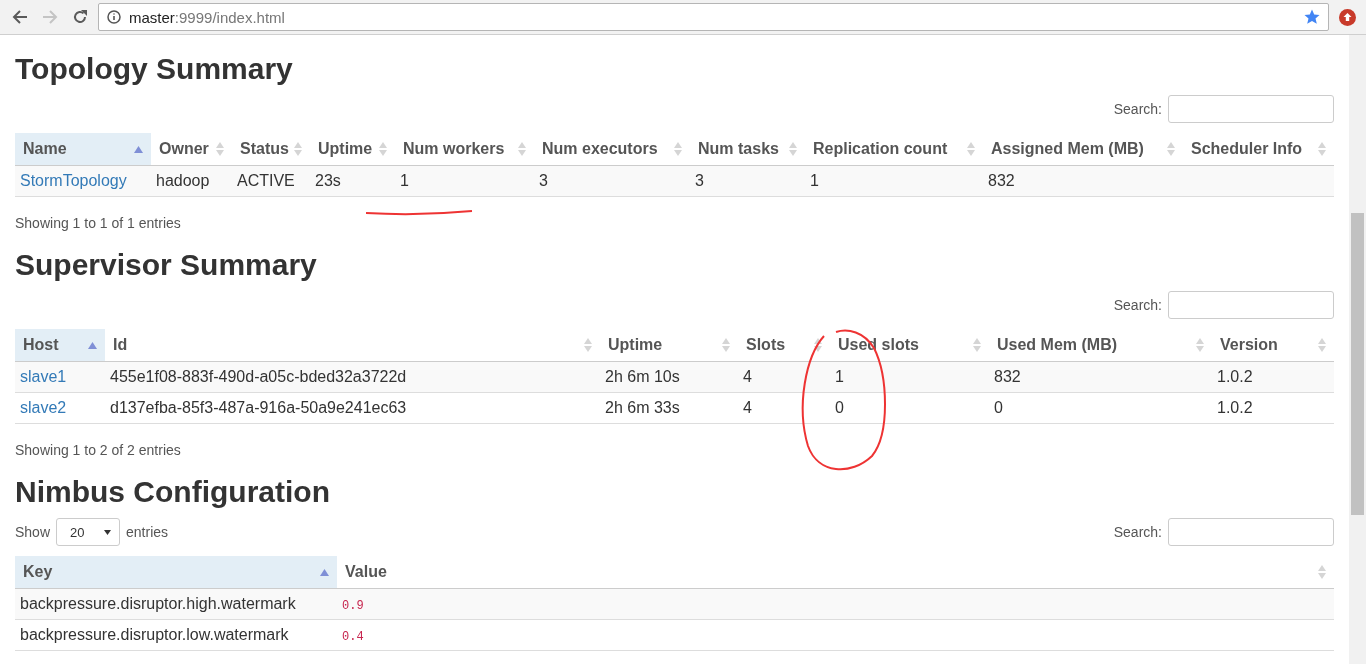 The image size is (1366, 664). I want to click on table-cell: 455e1f08-883f-490d-a05c-bded32a3722d, so click(258, 376).